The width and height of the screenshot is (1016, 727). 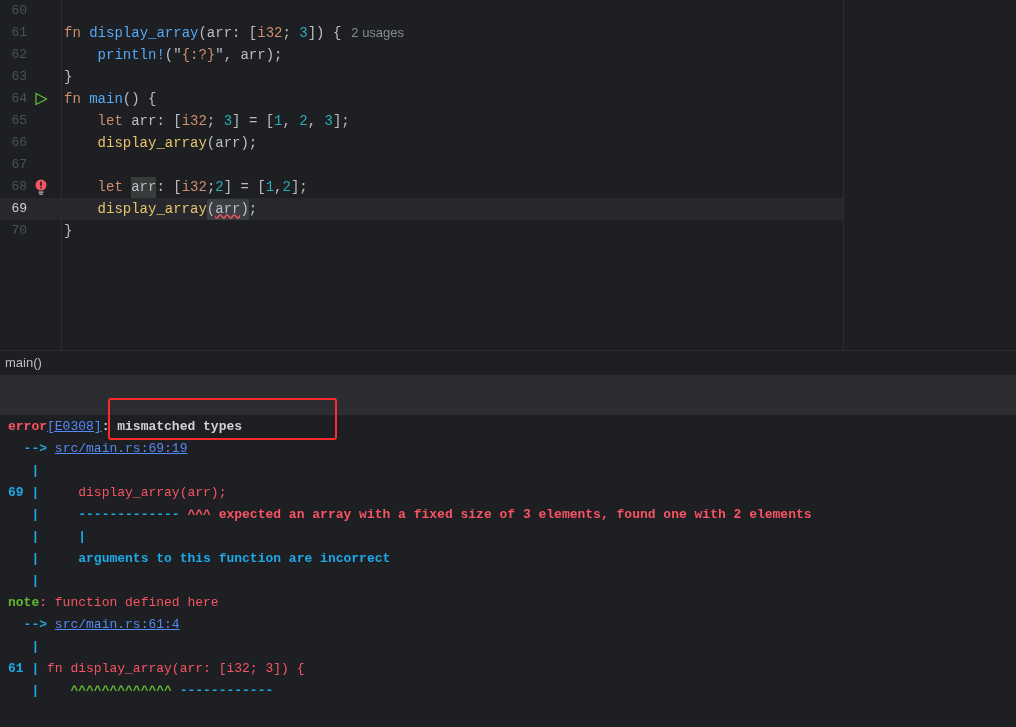 I want to click on breadcrumb: main(), so click(x=23, y=363).